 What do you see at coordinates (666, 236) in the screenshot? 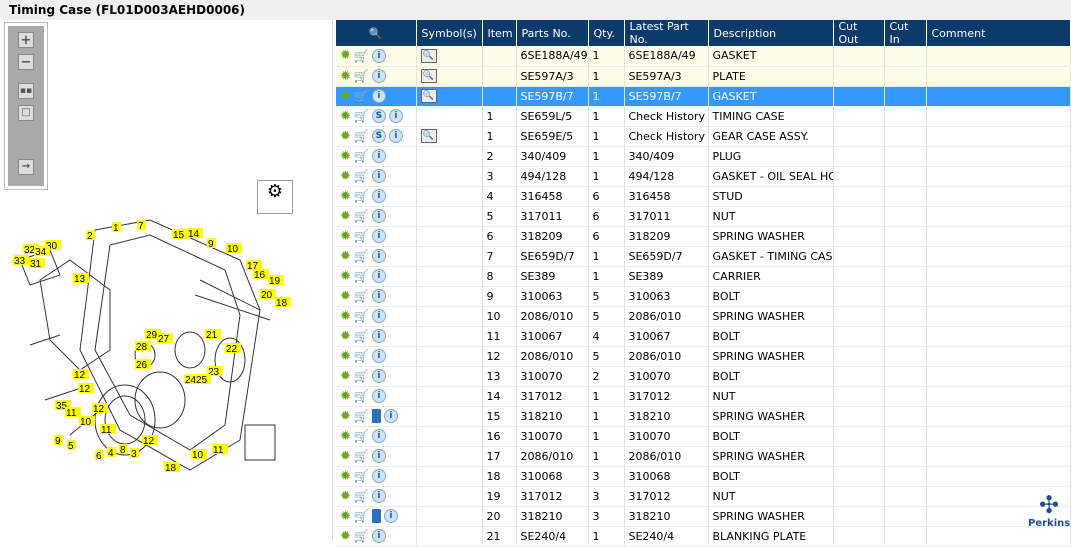
I see `latest-part-cell: 318209` at bounding box center [666, 236].